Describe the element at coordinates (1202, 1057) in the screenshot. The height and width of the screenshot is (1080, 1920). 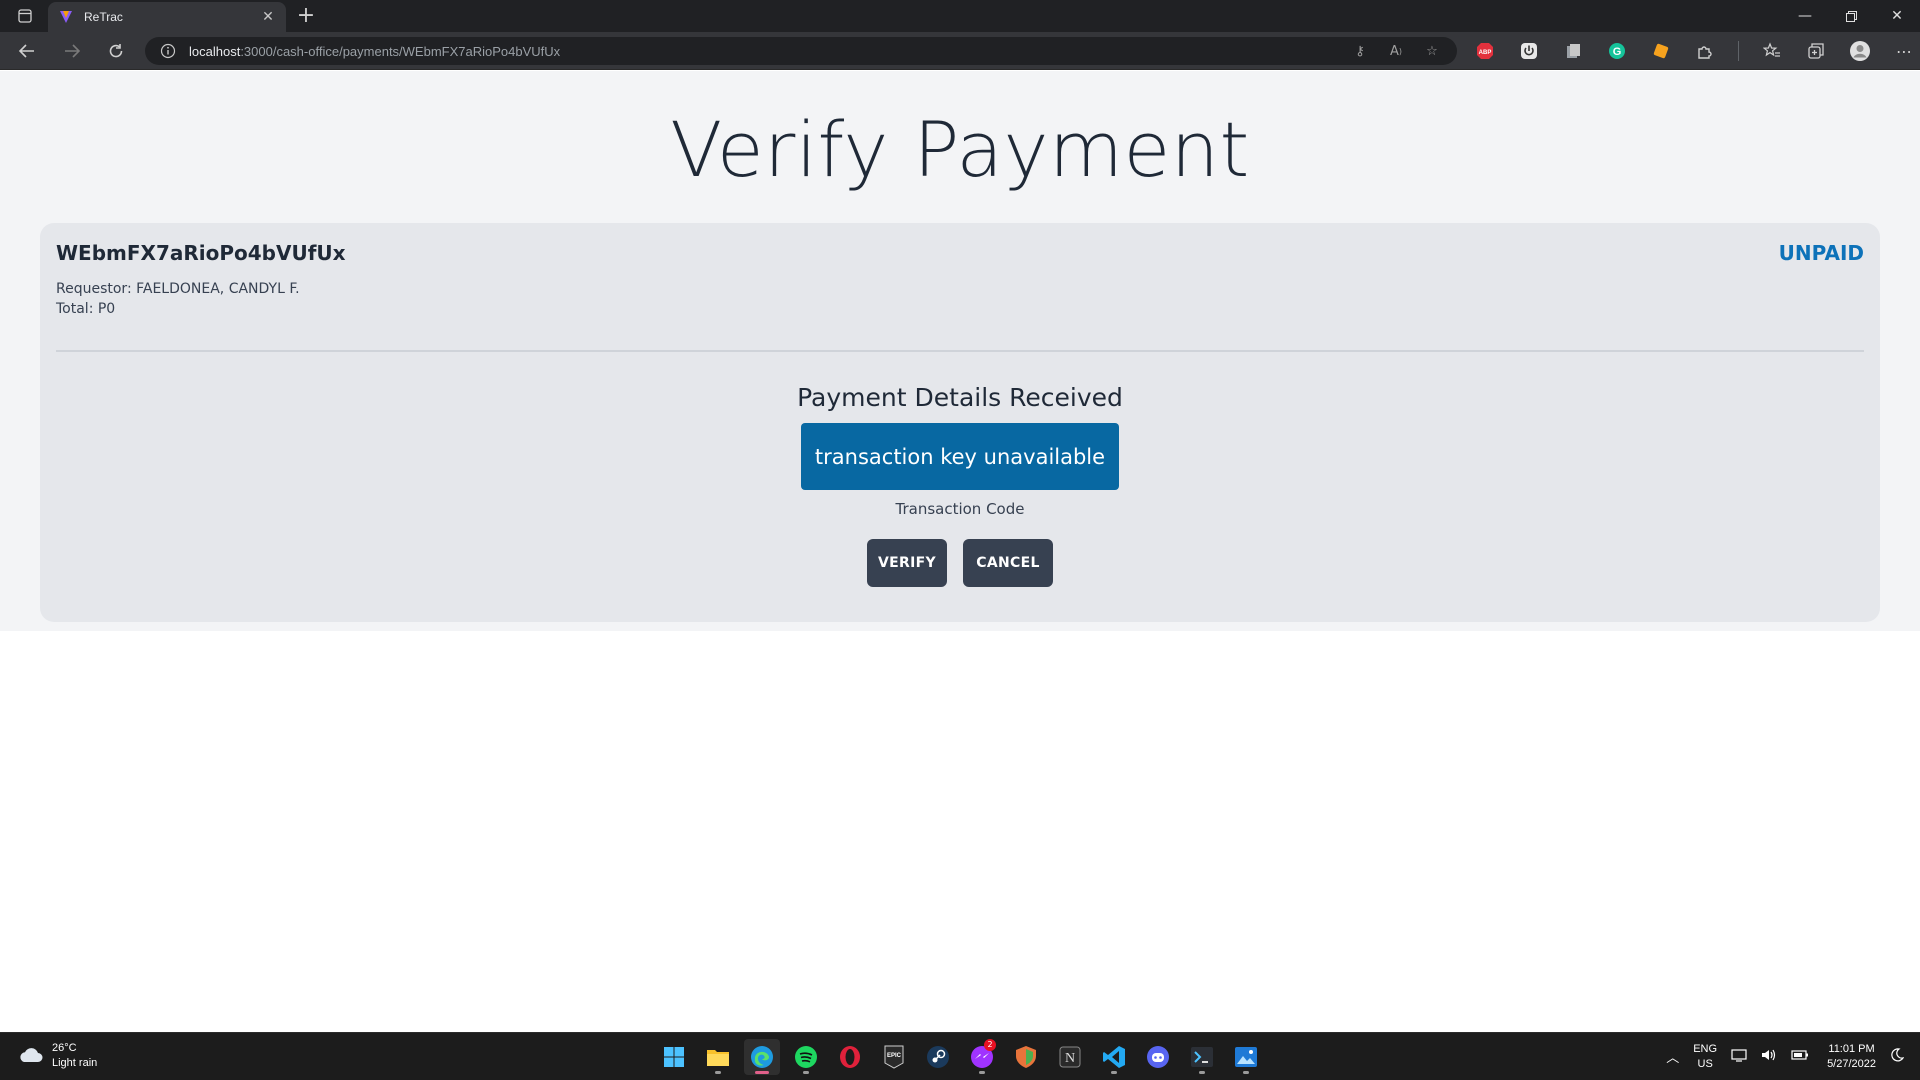
I see `terminal-icon` at that location.